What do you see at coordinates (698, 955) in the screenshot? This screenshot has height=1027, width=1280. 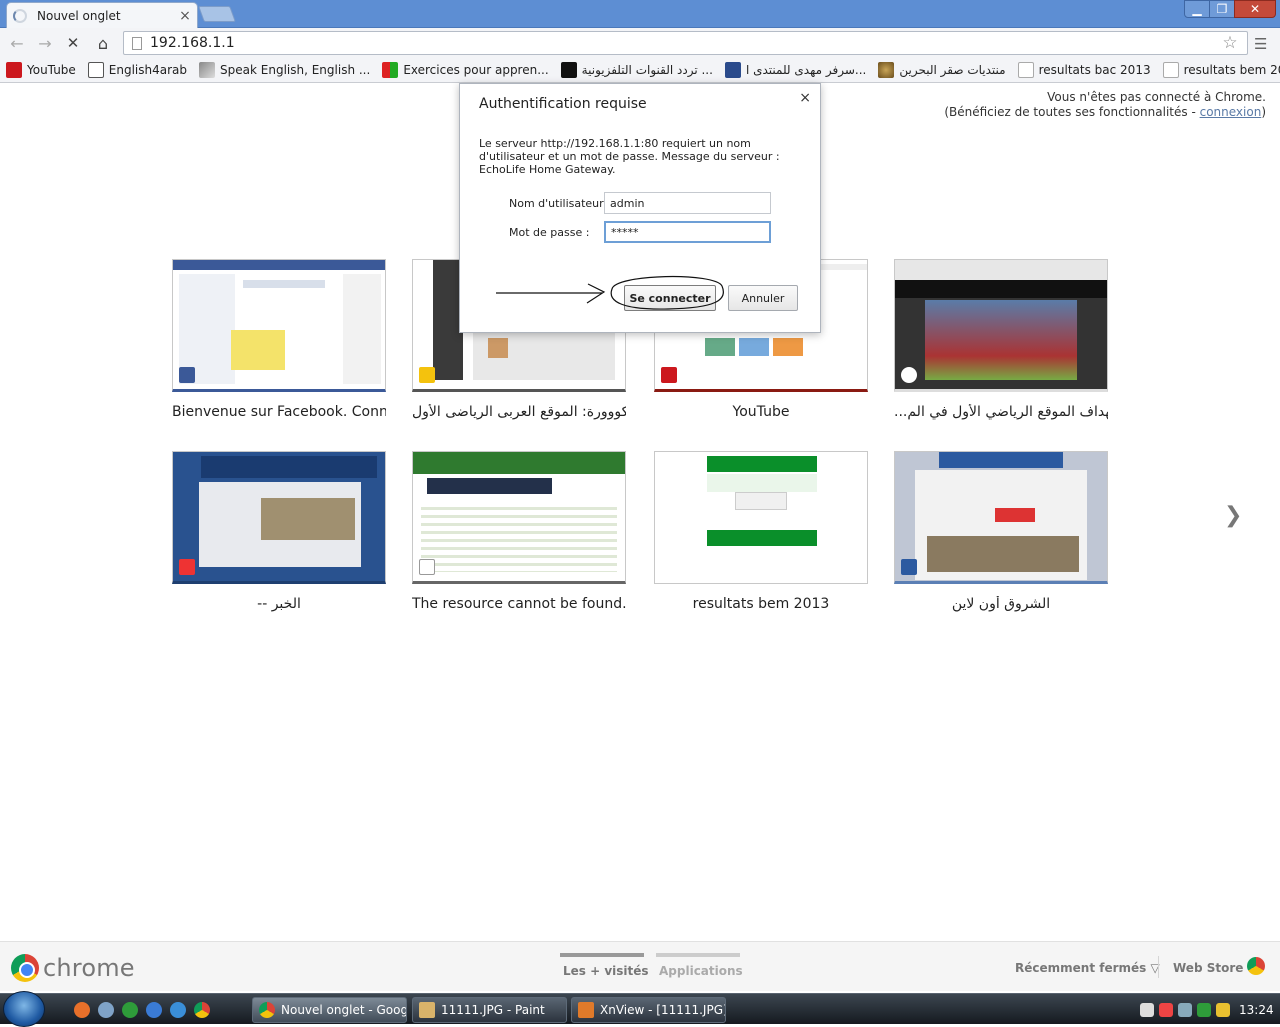 I see `tab-indicator-apps` at bounding box center [698, 955].